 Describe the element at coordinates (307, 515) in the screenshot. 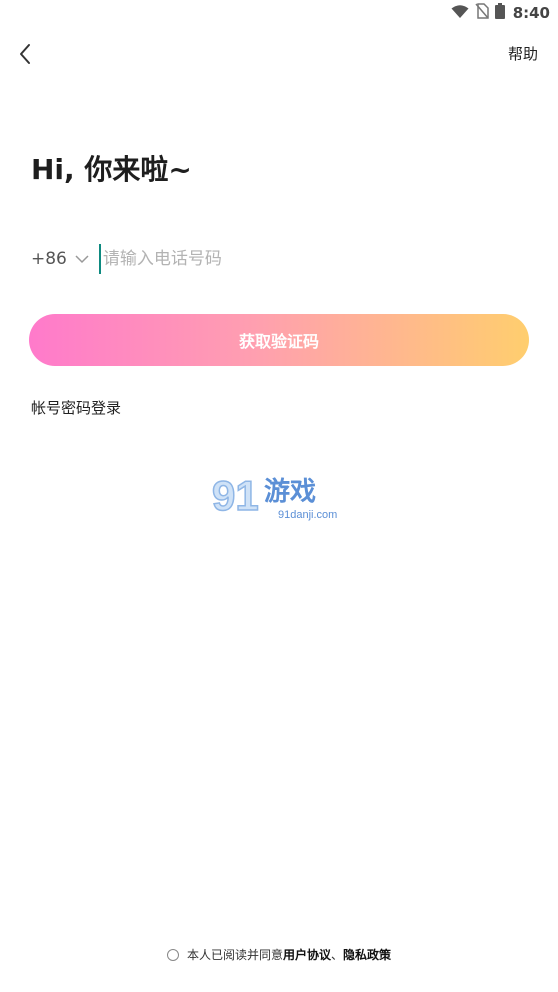

I see `svg-text: 91danji.com` at that location.